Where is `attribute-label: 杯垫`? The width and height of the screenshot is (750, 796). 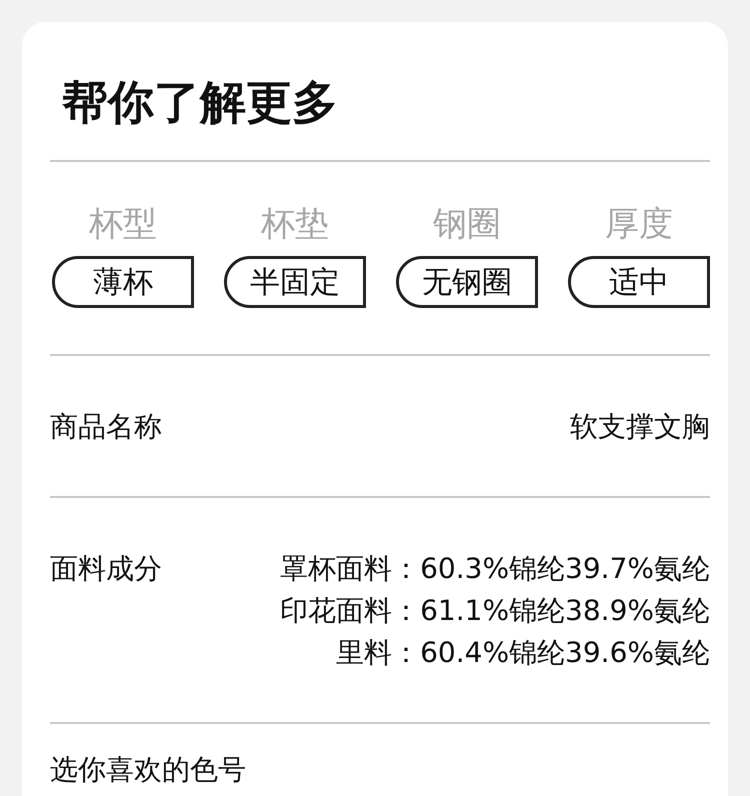 attribute-label: 杯垫 is located at coordinates (295, 224).